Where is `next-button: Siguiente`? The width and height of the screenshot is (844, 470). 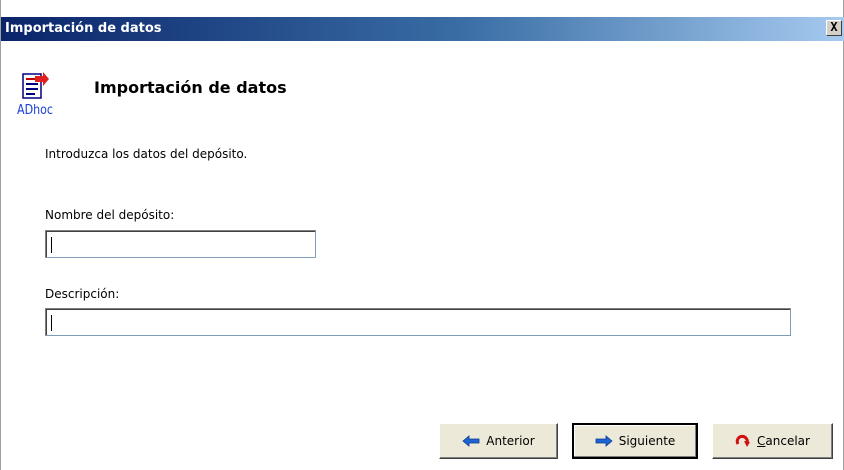 next-button: Siguiente is located at coordinates (635, 441).